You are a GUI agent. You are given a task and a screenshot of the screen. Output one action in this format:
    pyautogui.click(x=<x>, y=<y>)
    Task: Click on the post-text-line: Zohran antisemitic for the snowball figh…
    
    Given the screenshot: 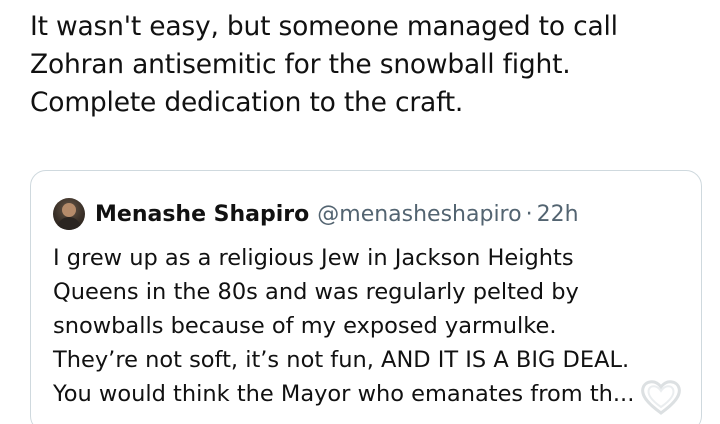 What is the action you would take?
    pyautogui.click(x=300, y=64)
    